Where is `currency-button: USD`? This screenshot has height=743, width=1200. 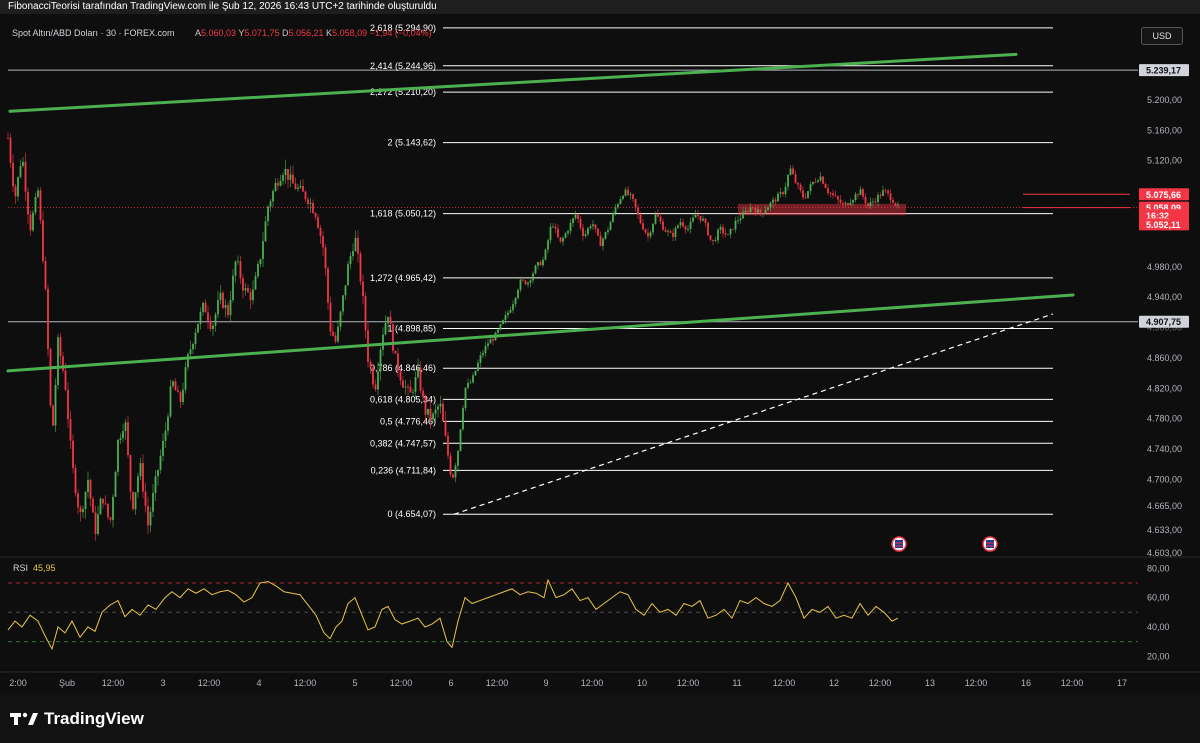
currency-button: USD is located at coordinates (1162, 36).